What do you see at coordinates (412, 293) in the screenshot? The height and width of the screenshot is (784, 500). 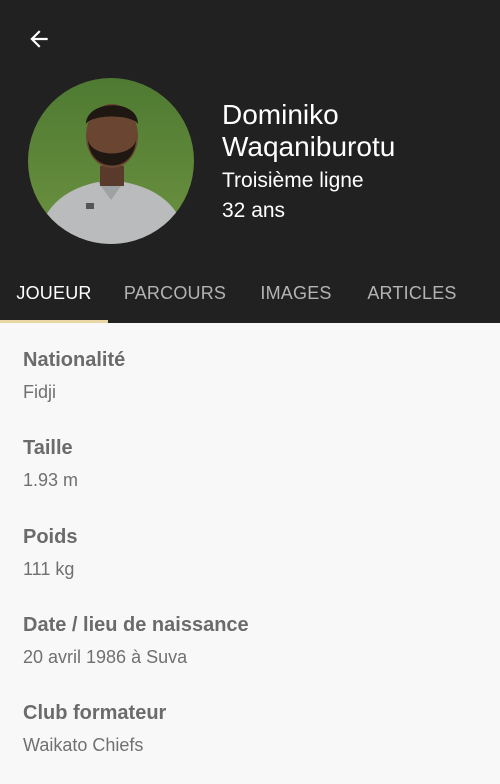 I see `tab-articles: ARTICLES` at bounding box center [412, 293].